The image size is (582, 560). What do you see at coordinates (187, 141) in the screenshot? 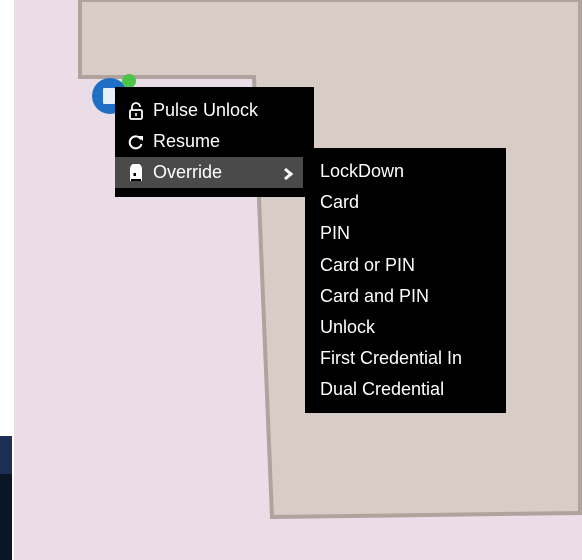
I see `menu-item-label: Resume` at bounding box center [187, 141].